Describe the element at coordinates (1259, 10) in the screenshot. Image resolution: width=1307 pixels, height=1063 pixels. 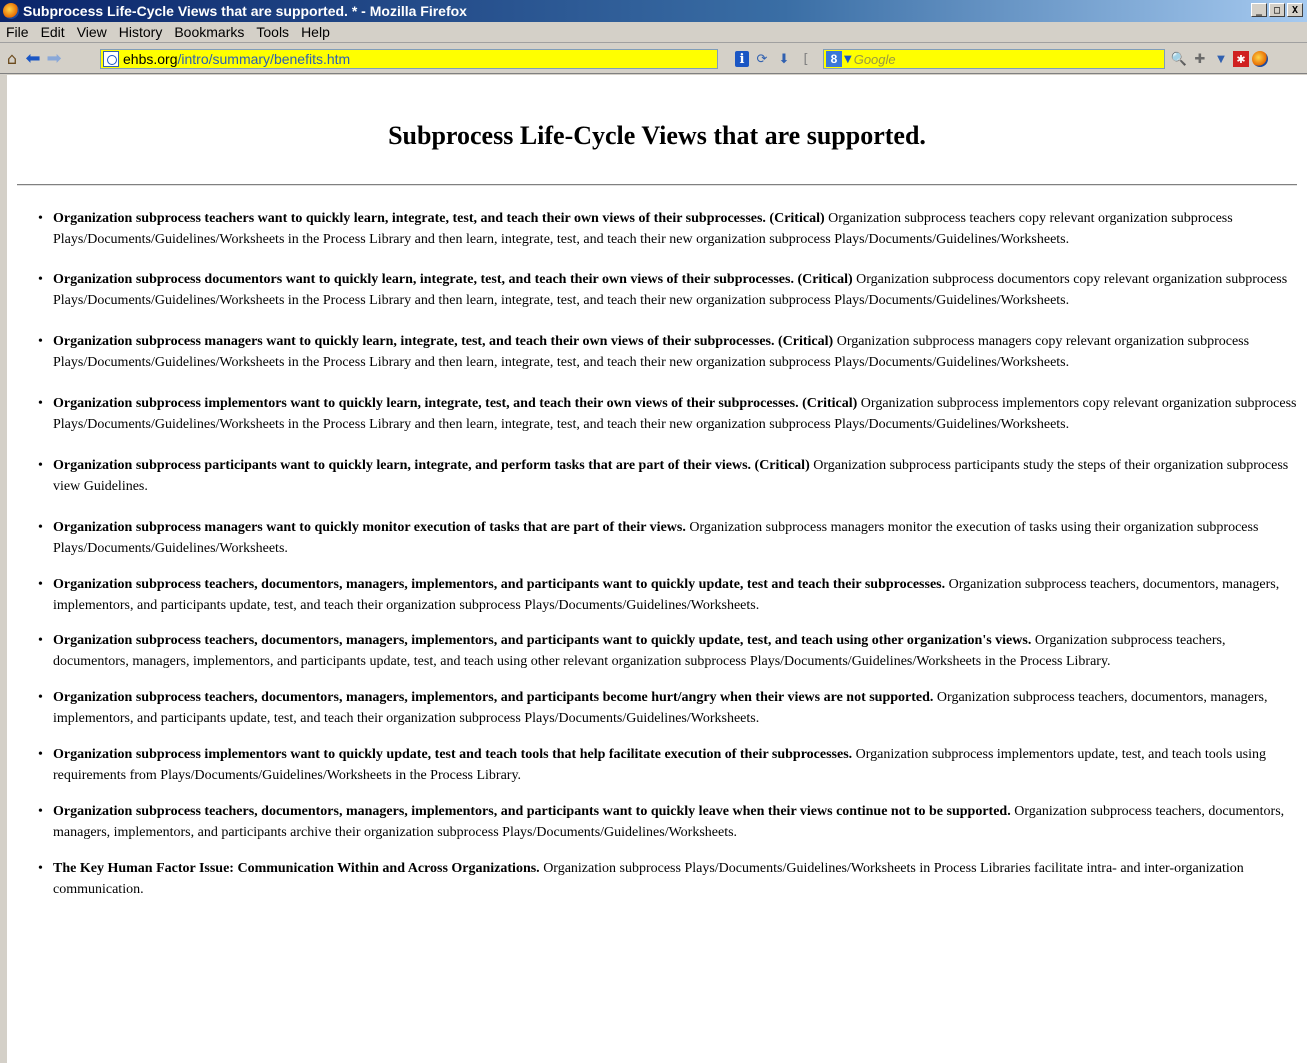
I see `minimize-button: _` at that location.